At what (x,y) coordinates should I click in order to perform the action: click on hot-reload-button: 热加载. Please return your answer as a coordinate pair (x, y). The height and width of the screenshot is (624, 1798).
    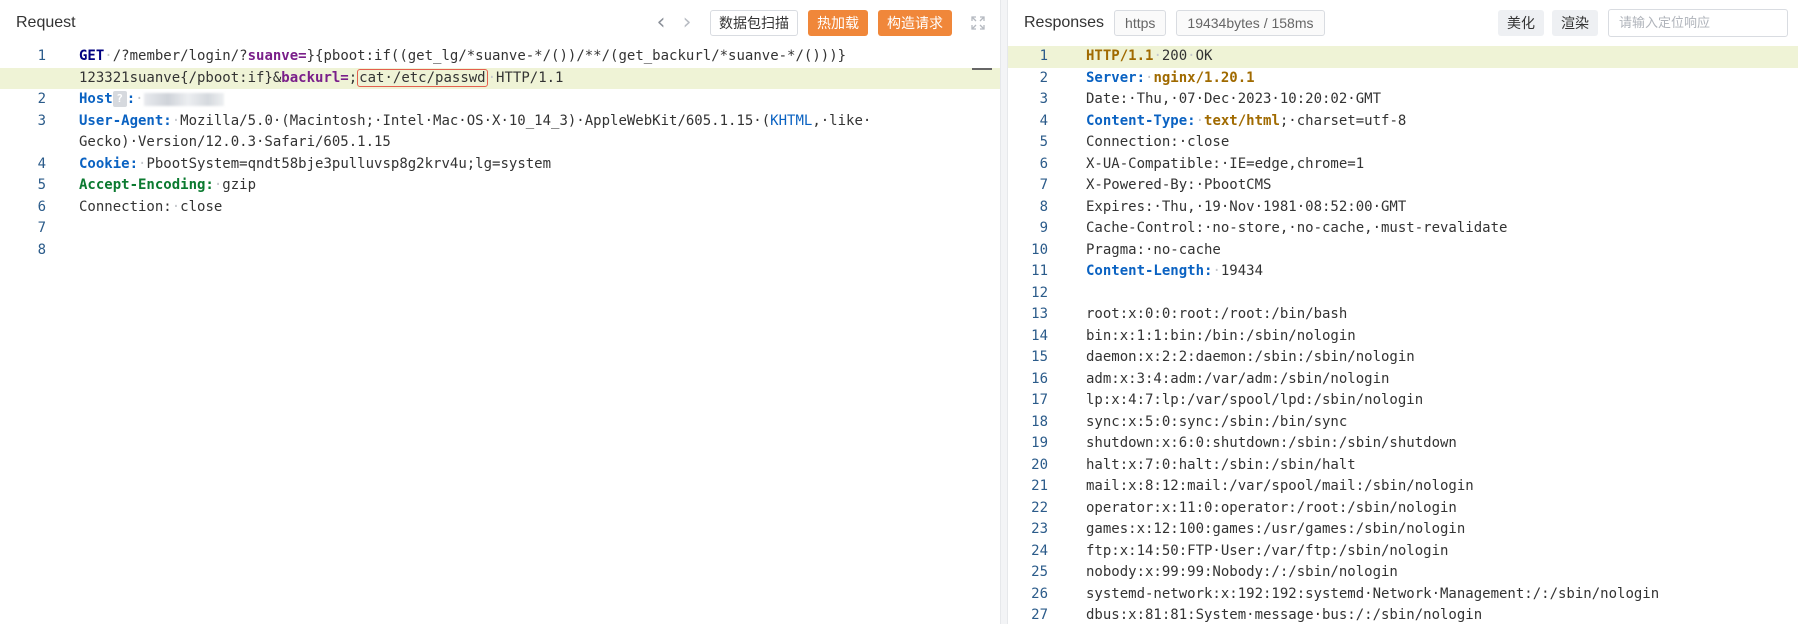
    Looking at the image, I should click on (838, 23).